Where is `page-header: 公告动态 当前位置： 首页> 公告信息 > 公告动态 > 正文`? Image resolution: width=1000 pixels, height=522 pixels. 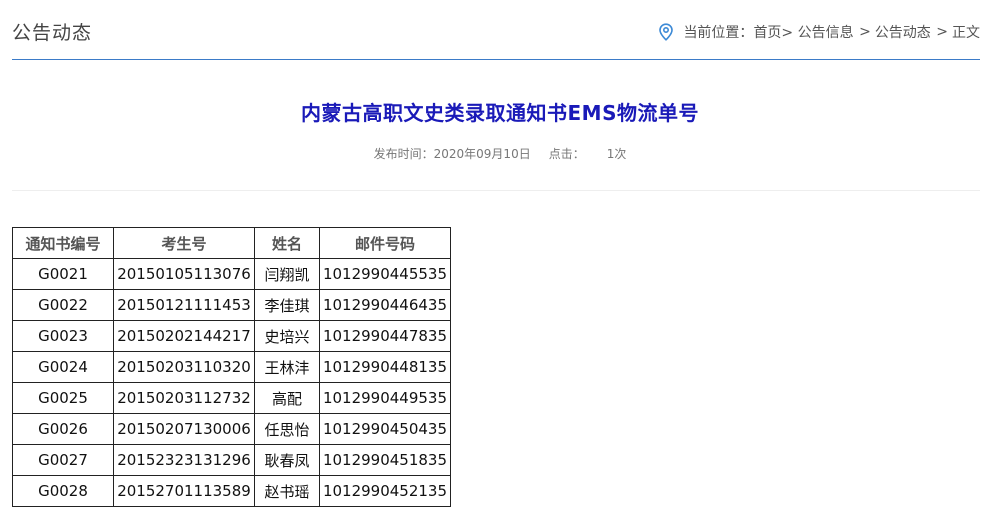
page-header: 公告动态 当前位置： 首页> 公告信息 > 公告动态 > 正文 is located at coordinates (496, 30).